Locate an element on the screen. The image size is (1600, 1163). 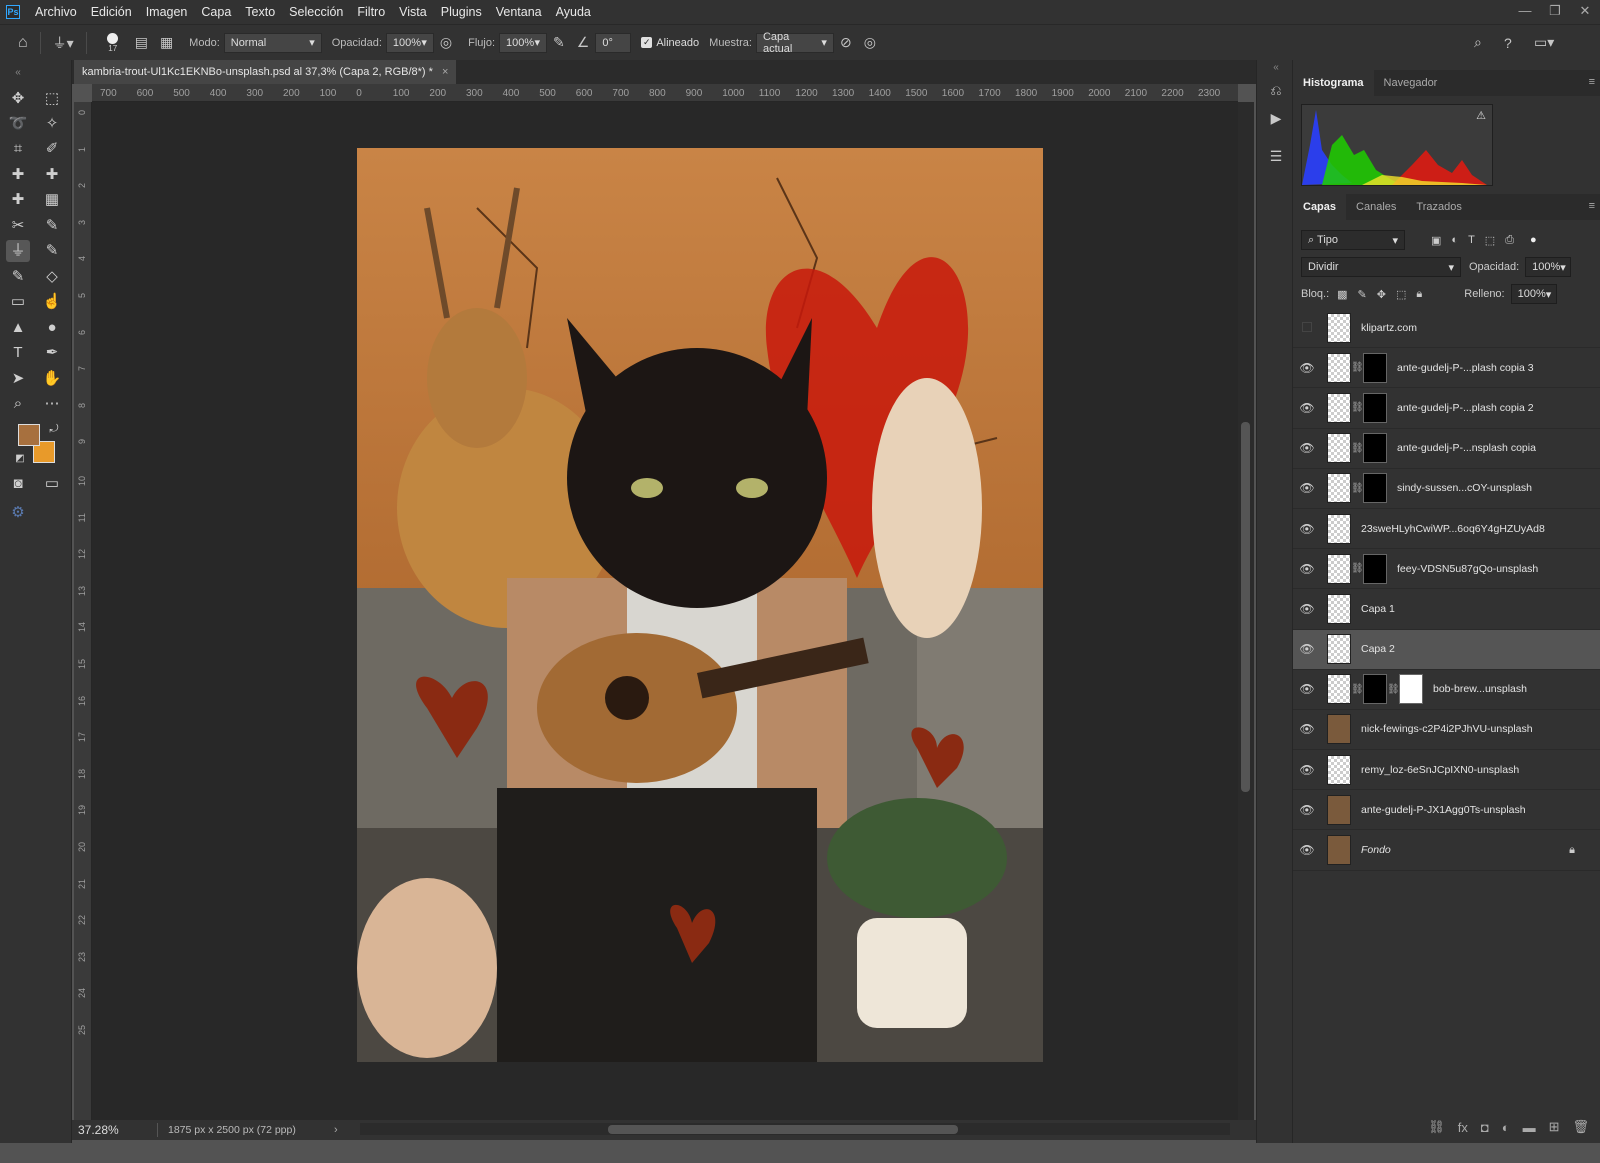
screen-mode-icon: ▭ is located at coordinates (52, 484).